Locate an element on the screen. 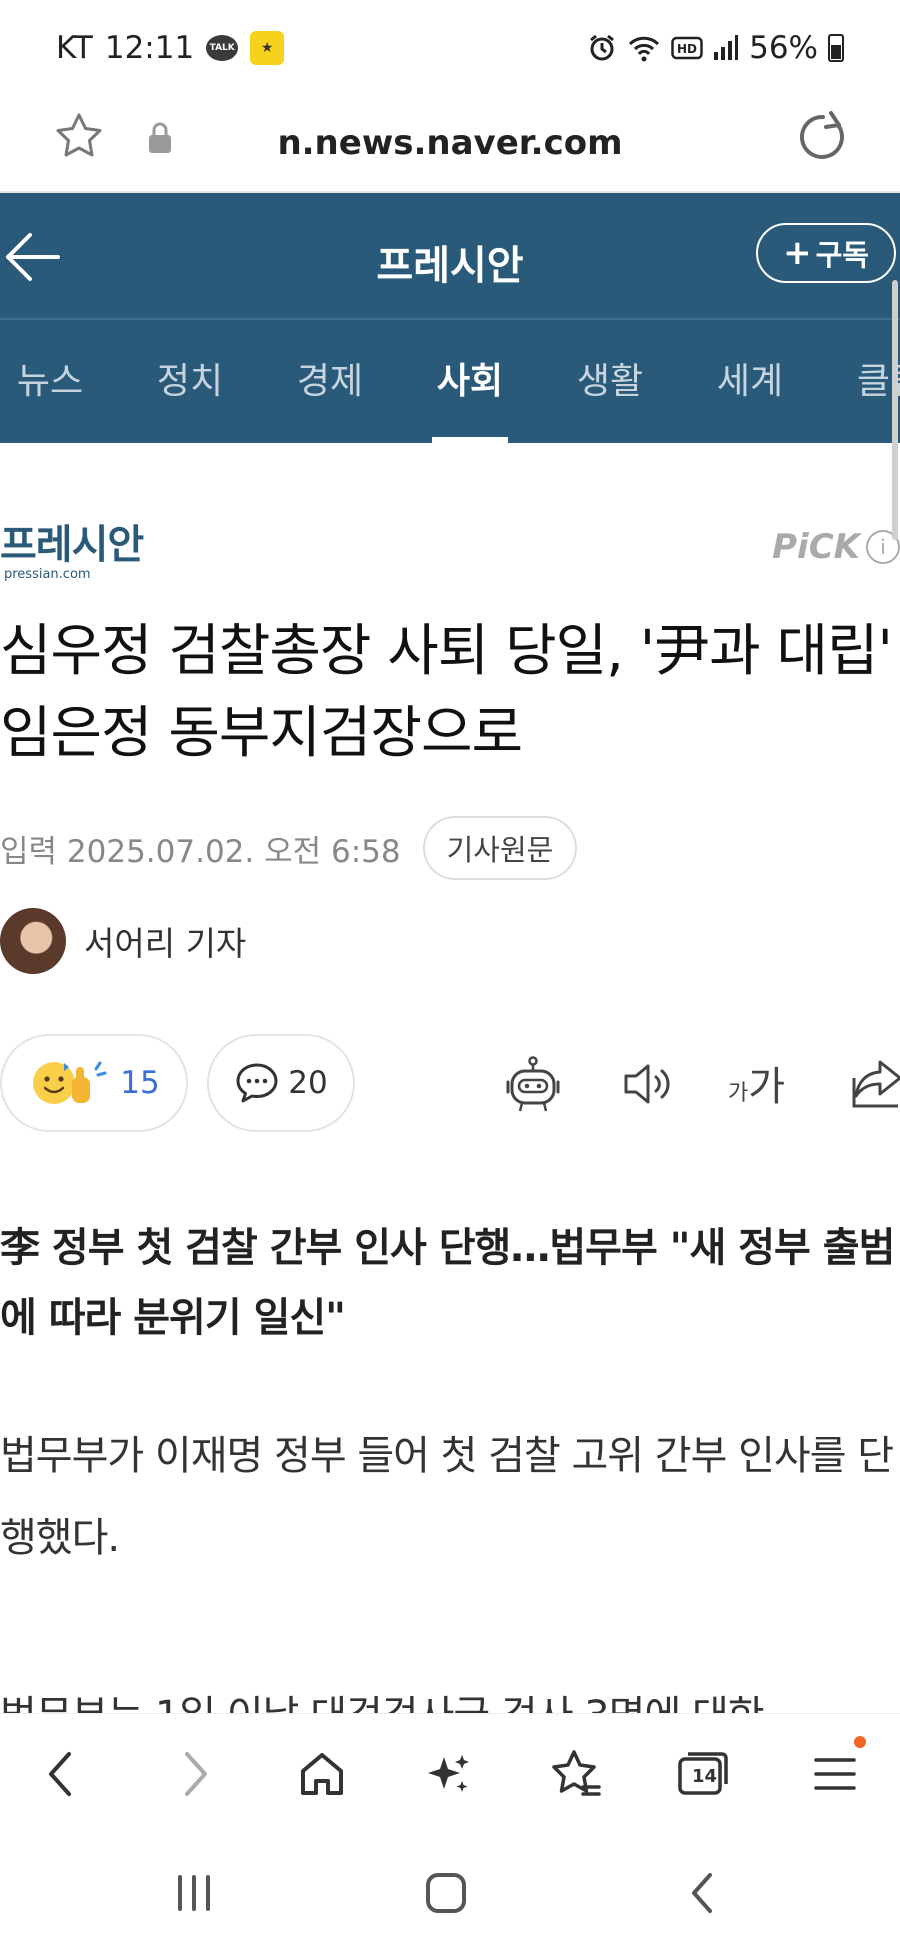 The height and width of the screenshot is (1950, 900). tab-clip: 클립 is located at coordinates (860, 381).